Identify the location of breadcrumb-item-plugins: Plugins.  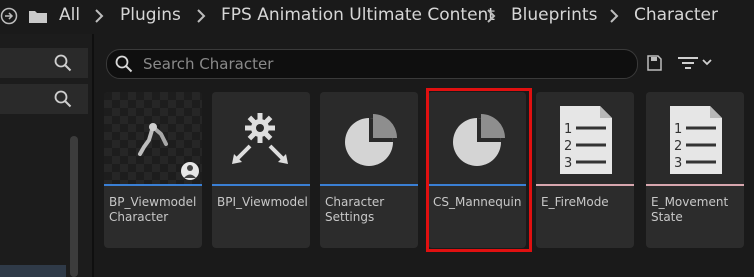
(150, 15).